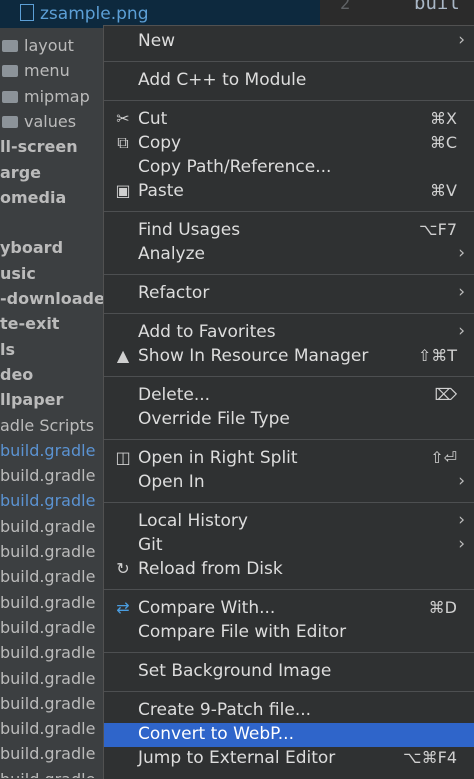 This screenshot has height=779, width=474. I want to click on tree-folder-values: values, so click(38, 121).